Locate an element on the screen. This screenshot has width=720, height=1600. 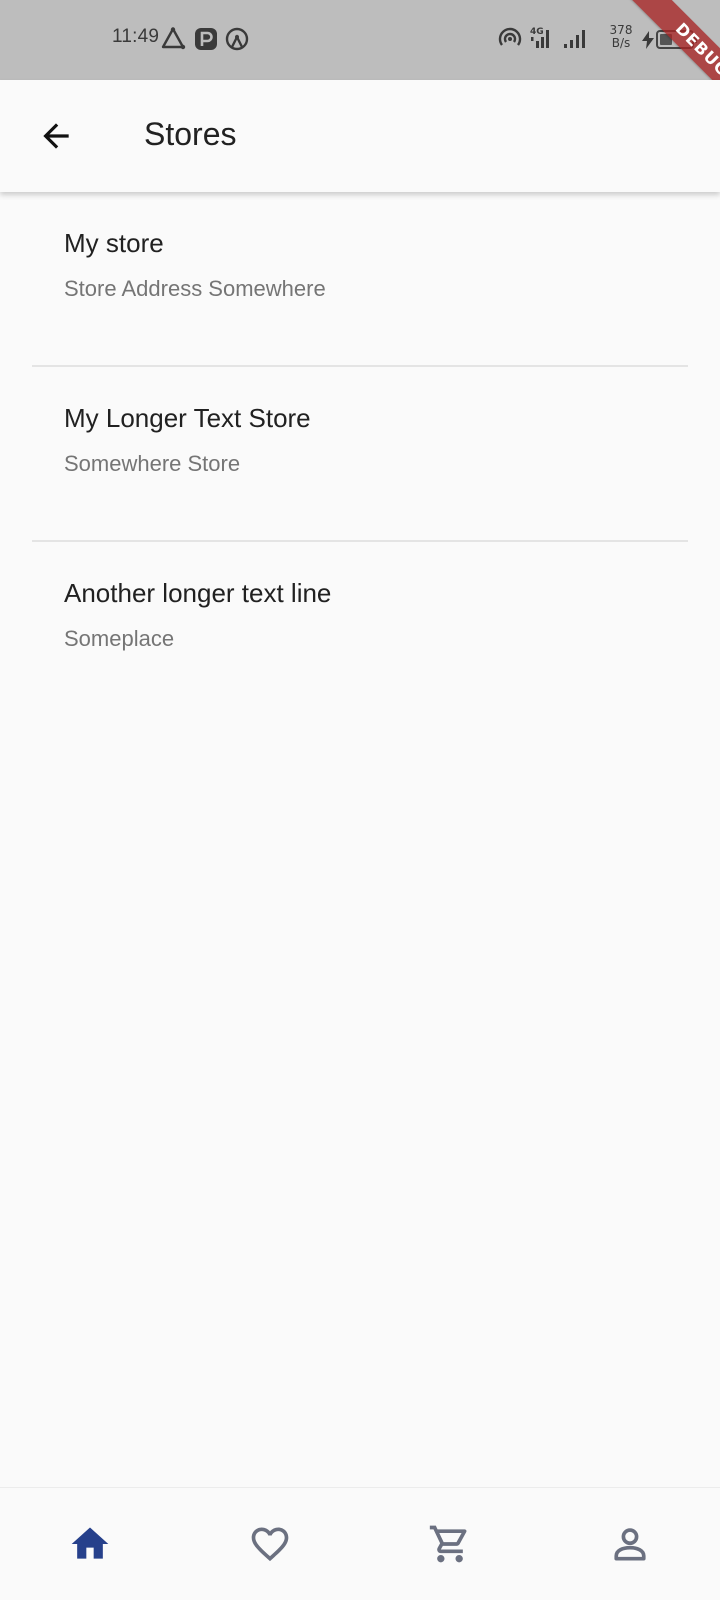
profile-icon is located at coordinates (630, 1544).